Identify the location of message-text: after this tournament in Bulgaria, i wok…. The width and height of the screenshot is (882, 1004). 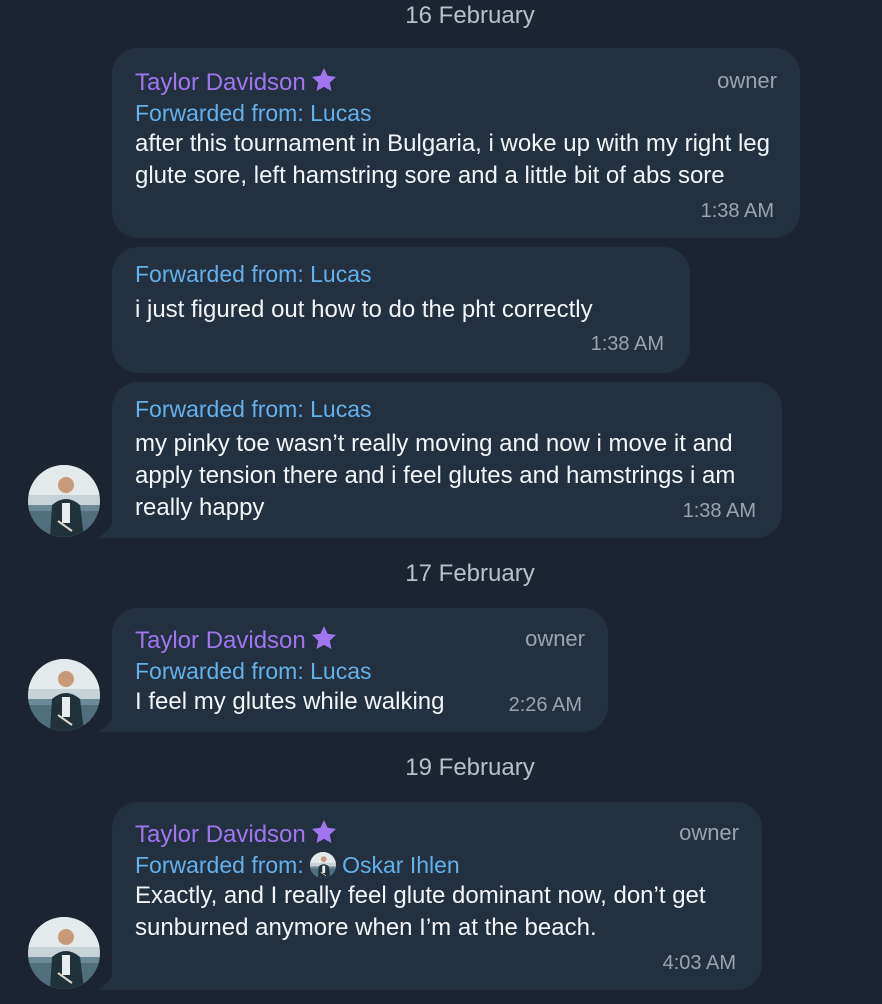
(452, 159).